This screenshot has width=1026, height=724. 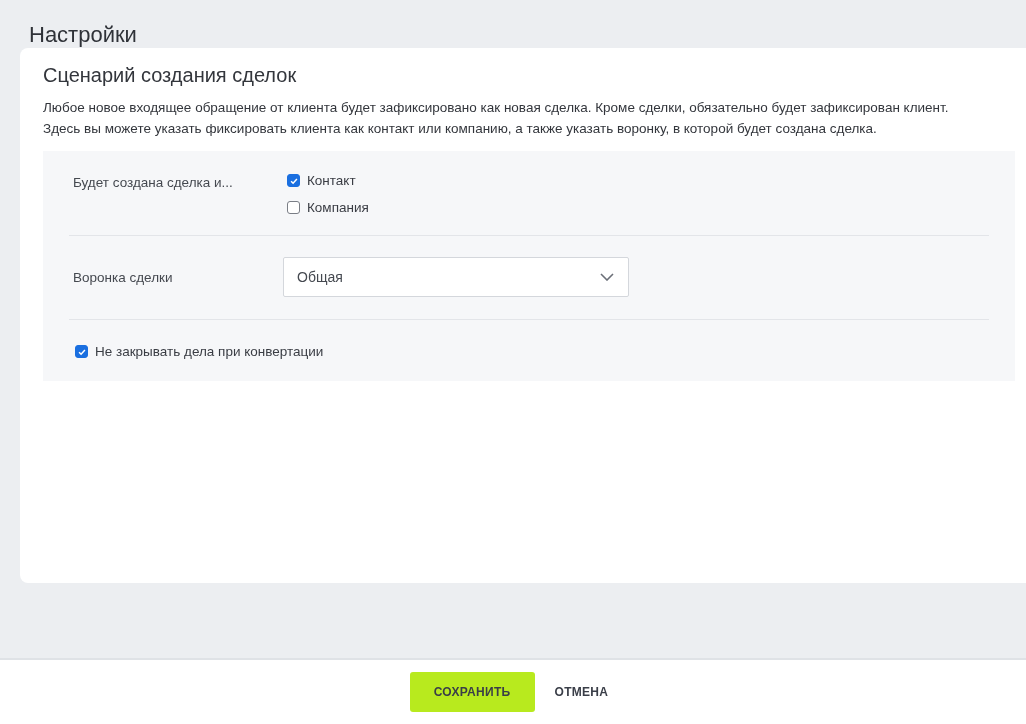 I want to click on save-button: СОХРАНИТЬ, so click(x=472, y=692).